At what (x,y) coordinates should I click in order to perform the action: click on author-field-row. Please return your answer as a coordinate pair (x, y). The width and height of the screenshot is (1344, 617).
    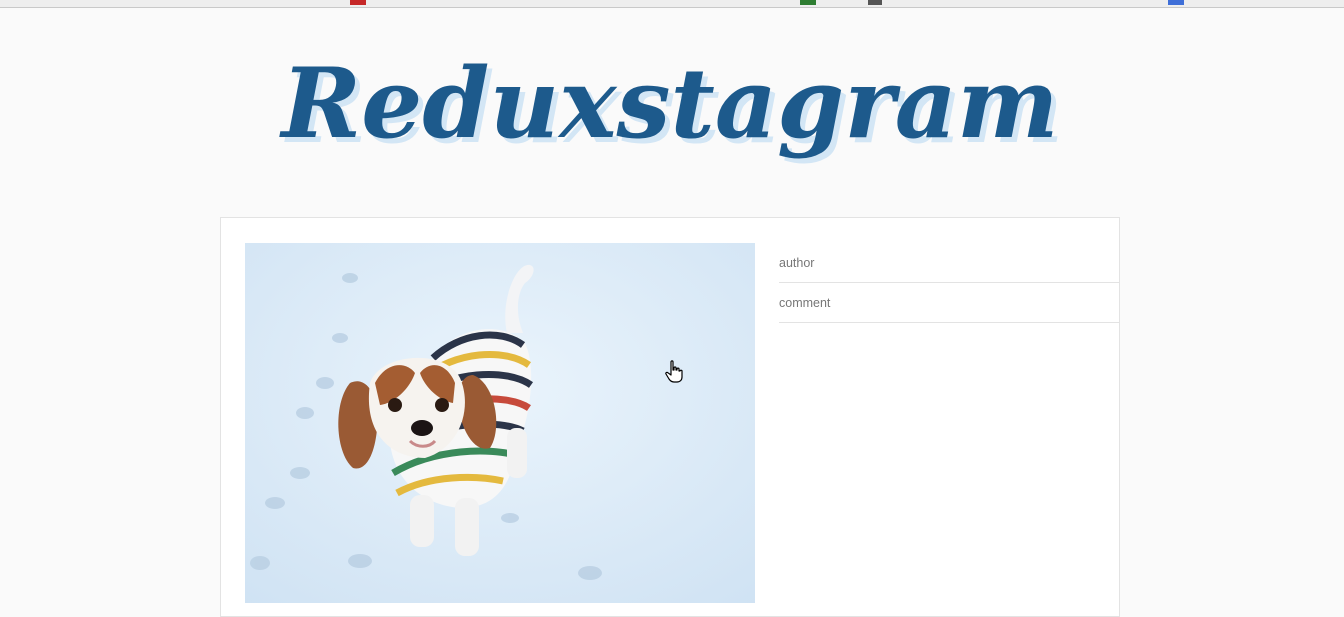
    Looking at the image, I should click on (949, 263).